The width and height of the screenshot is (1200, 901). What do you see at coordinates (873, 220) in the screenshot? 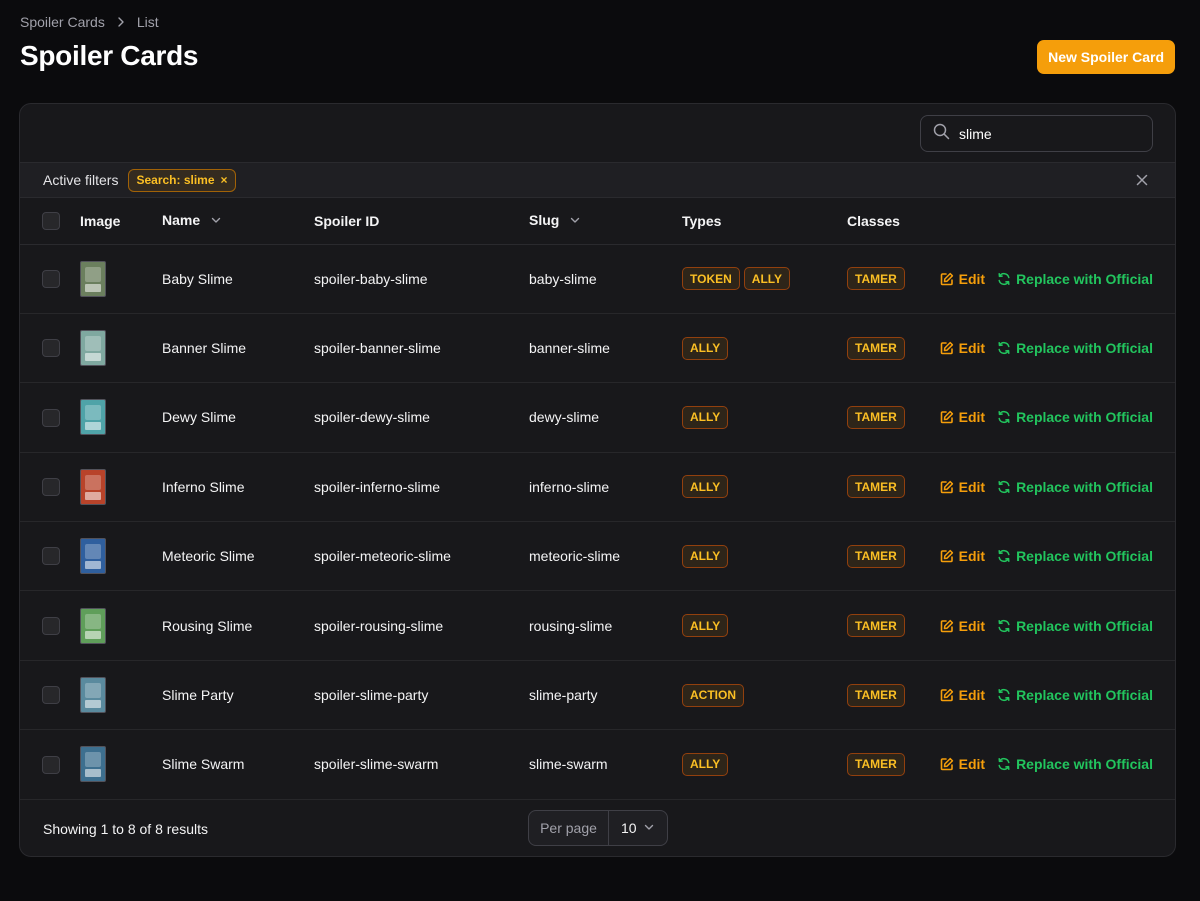
I see `column-header-classes: Classes` at bounding box center [873, 220].